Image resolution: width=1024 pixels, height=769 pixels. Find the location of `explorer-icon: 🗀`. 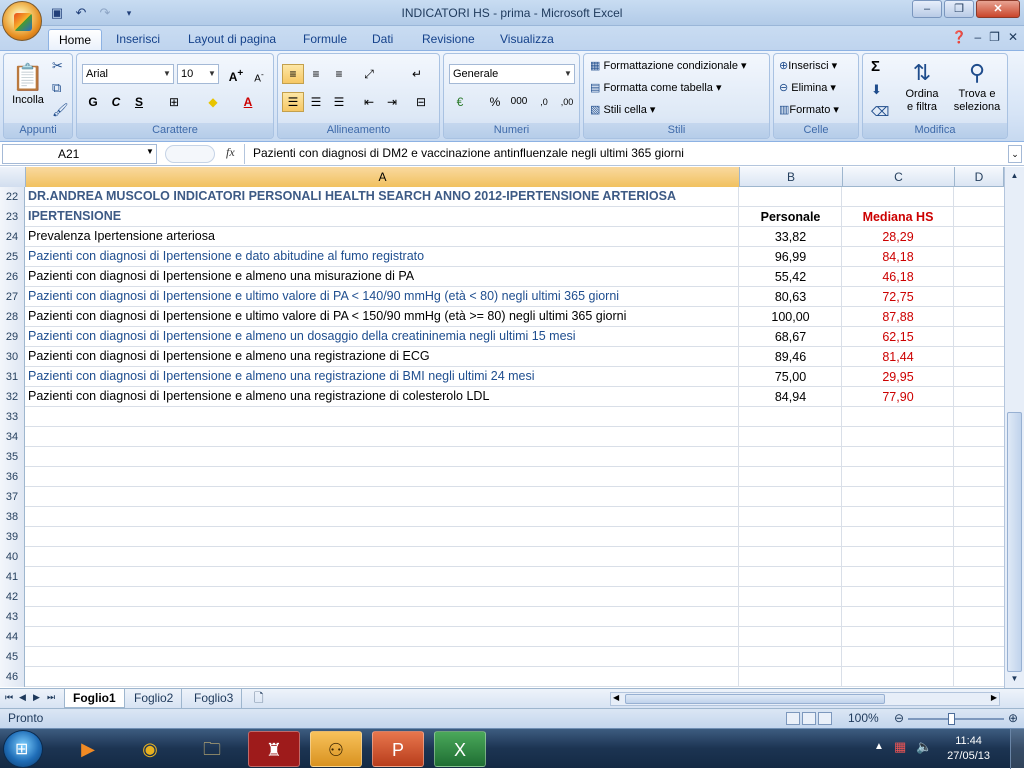

explorer-icon: 🗀 is located at coordinates (212, 749).